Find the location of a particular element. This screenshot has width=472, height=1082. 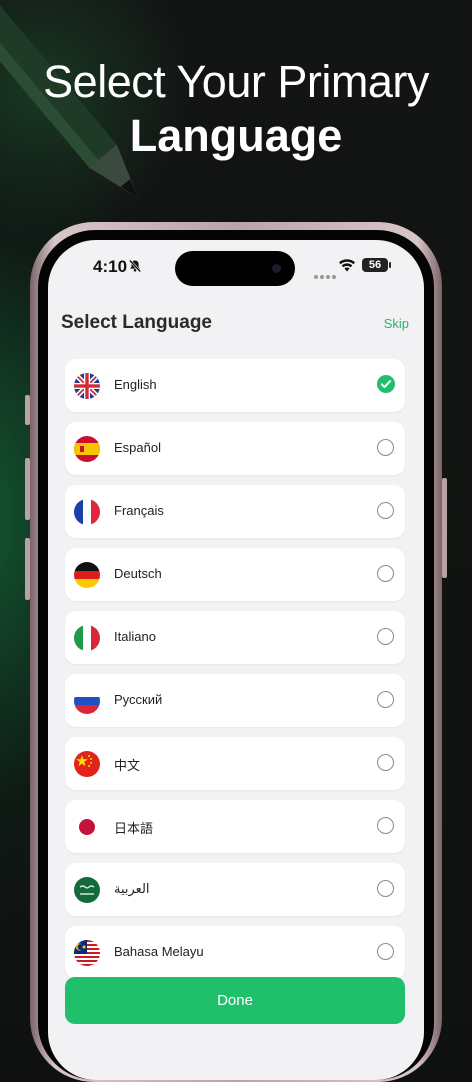

language-option-german: Deutsch is located at coordinates (235, 574).